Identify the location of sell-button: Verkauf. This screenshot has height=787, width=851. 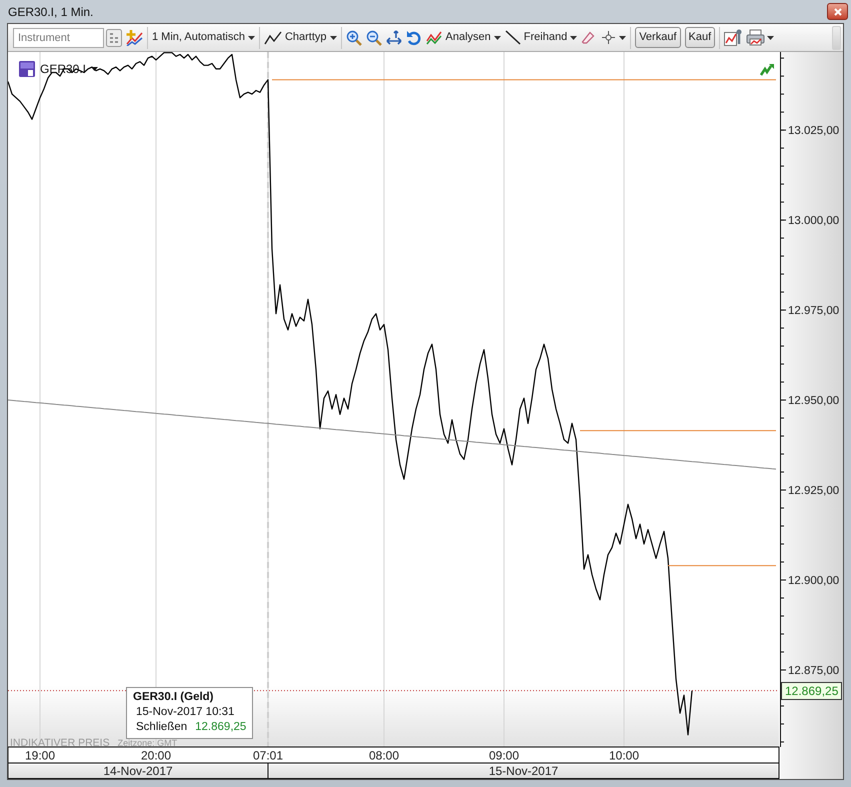
(658, 37).